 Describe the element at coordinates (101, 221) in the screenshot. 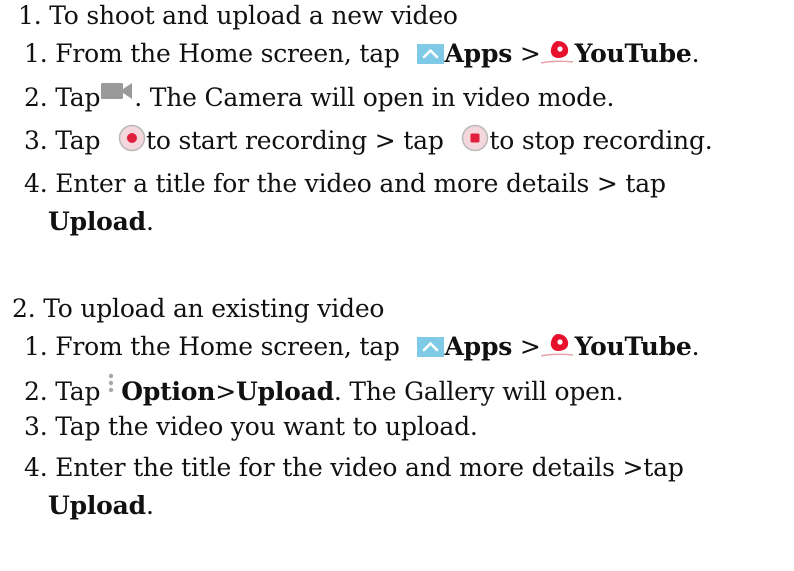

I see `section-1-step-4-cont: Upload.` at that location.